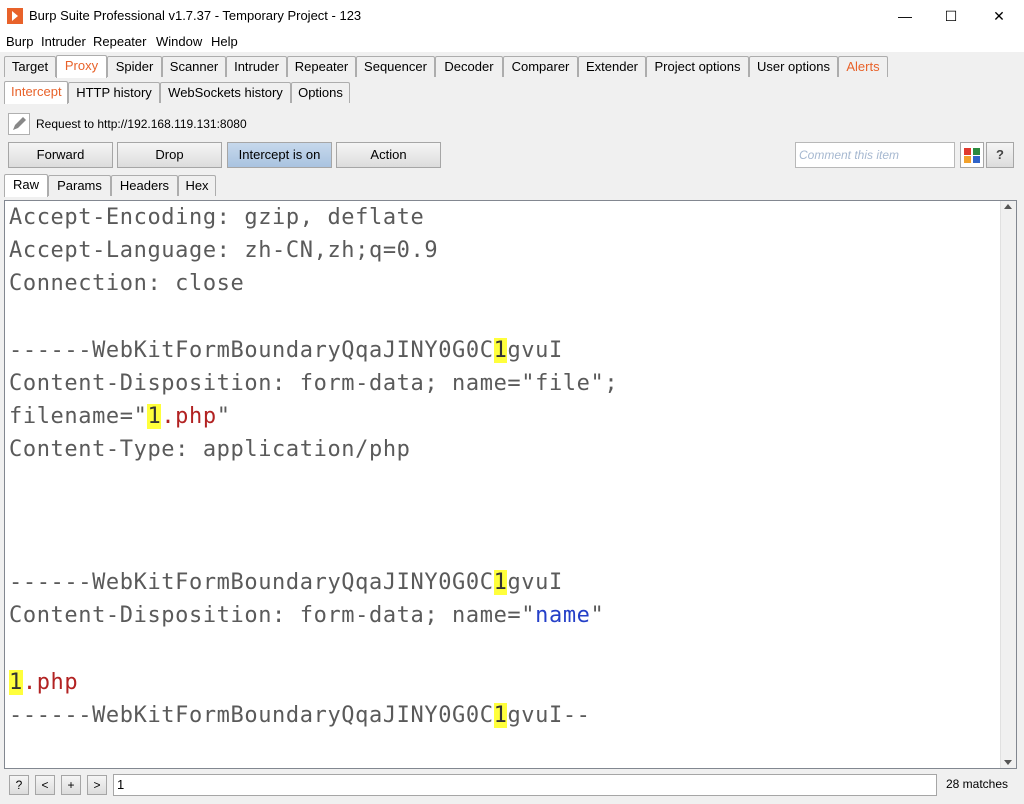  Describe the element at coordinates (179, 41) in the screenshot. I see `menu-window: Window` at that location.